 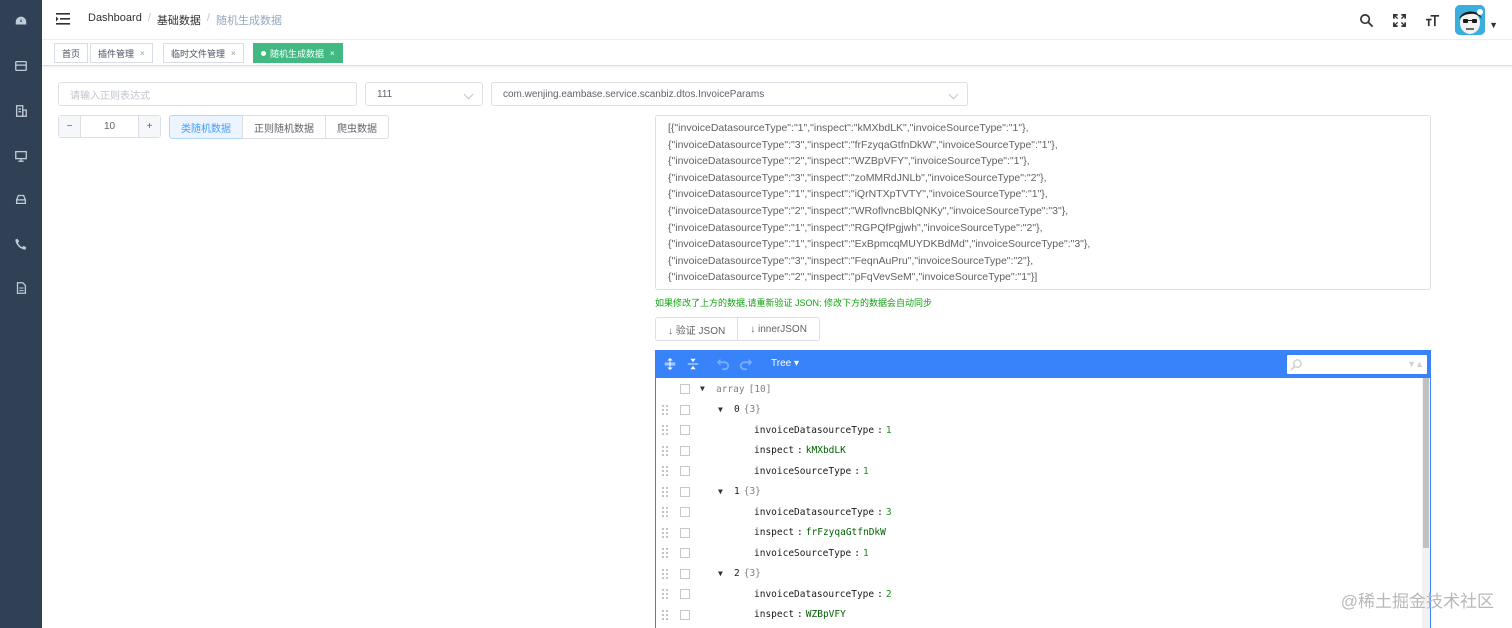 What do you see at coordinates (1039, 389) in the screenshot?
I see `tree-row: ▼ array [10]` at bounding box center [1039, 389].